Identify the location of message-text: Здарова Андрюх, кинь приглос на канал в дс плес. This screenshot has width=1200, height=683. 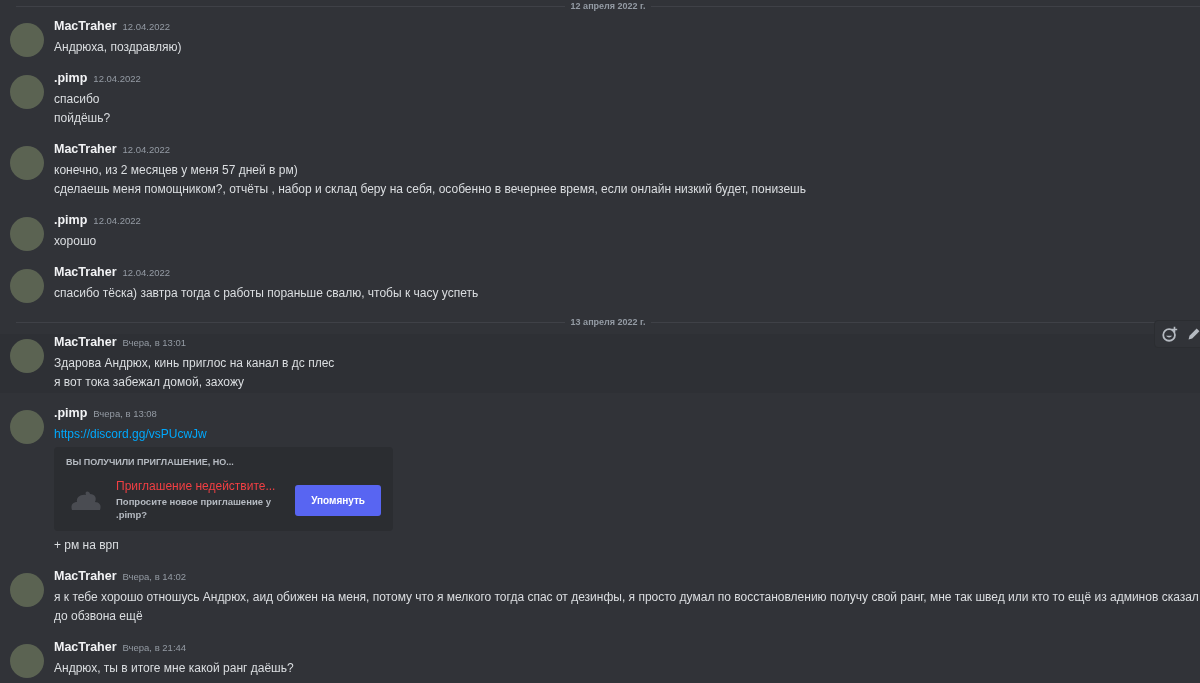
(195, 363).